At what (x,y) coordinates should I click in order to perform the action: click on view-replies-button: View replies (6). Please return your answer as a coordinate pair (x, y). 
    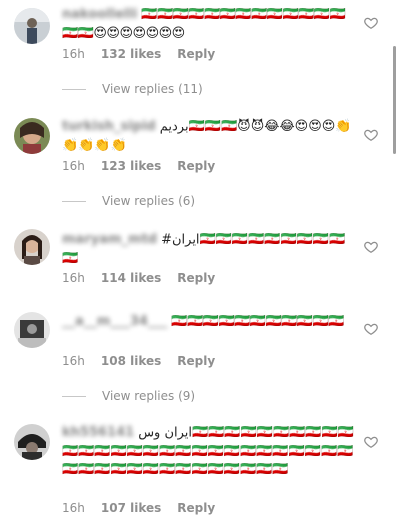
    Looking at the image, I should click on (128, 201).